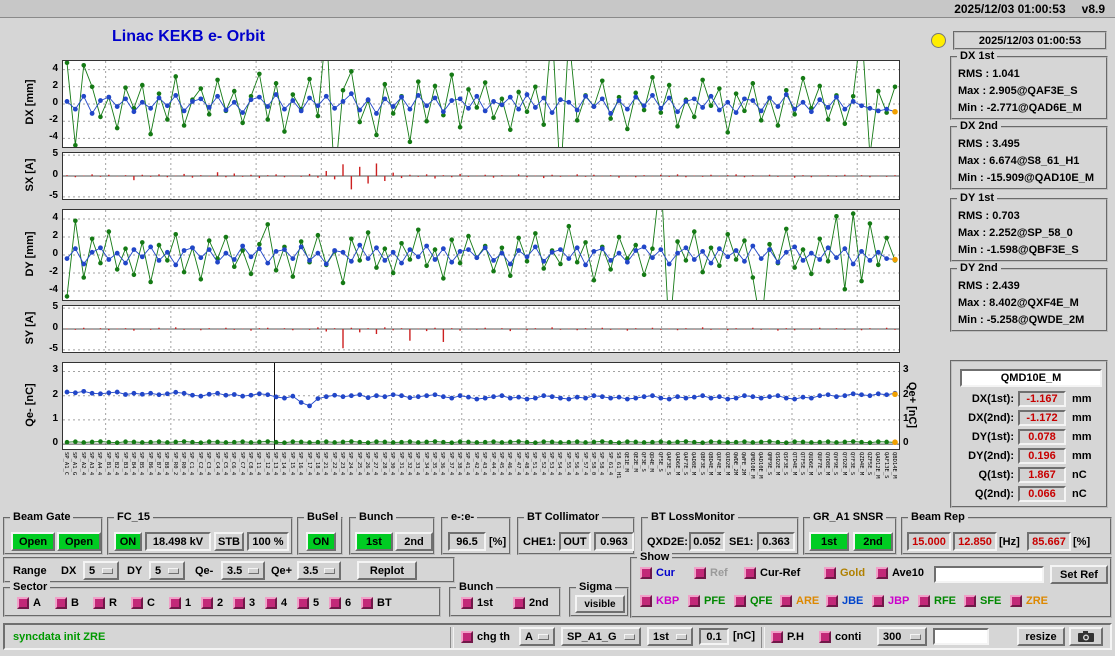 The image size is (1115, 656). I want to click on y-tick-label: -2, so click(53, 120).